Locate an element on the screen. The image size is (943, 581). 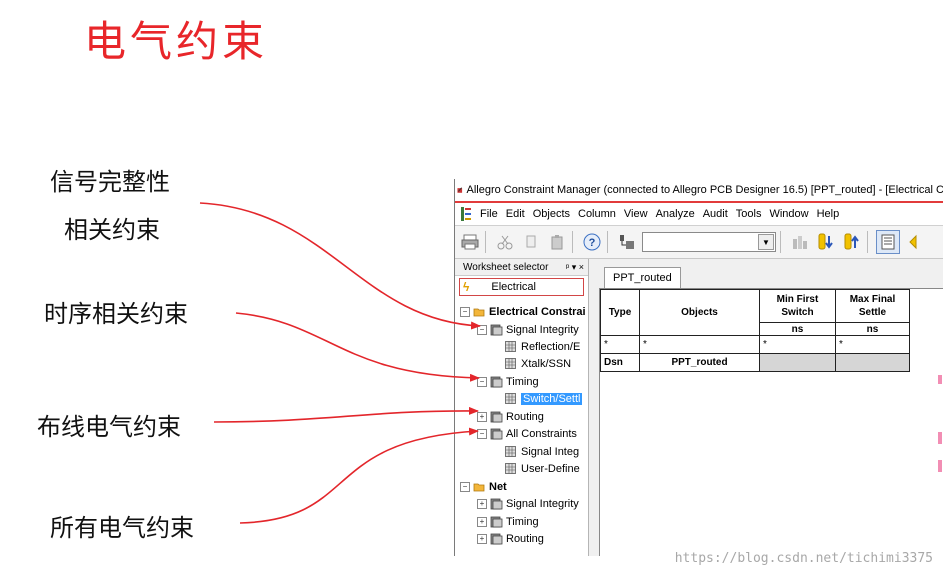
tree-item-label: Routing is located at coordinates (525, 539).